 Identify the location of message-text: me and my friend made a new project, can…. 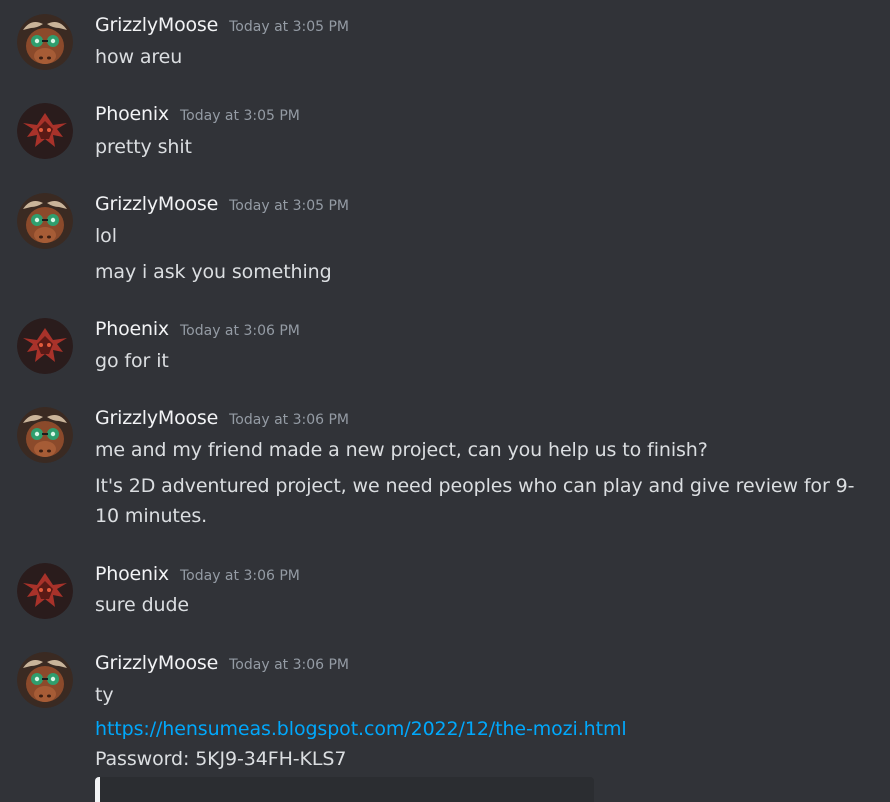
(401, 450).